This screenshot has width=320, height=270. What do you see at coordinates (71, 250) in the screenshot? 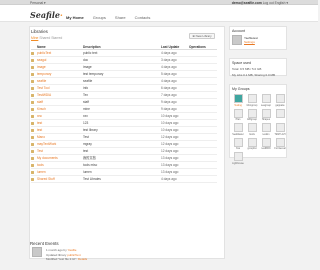
I see `event-user: Yaofile` at bounding box center [71, 250].